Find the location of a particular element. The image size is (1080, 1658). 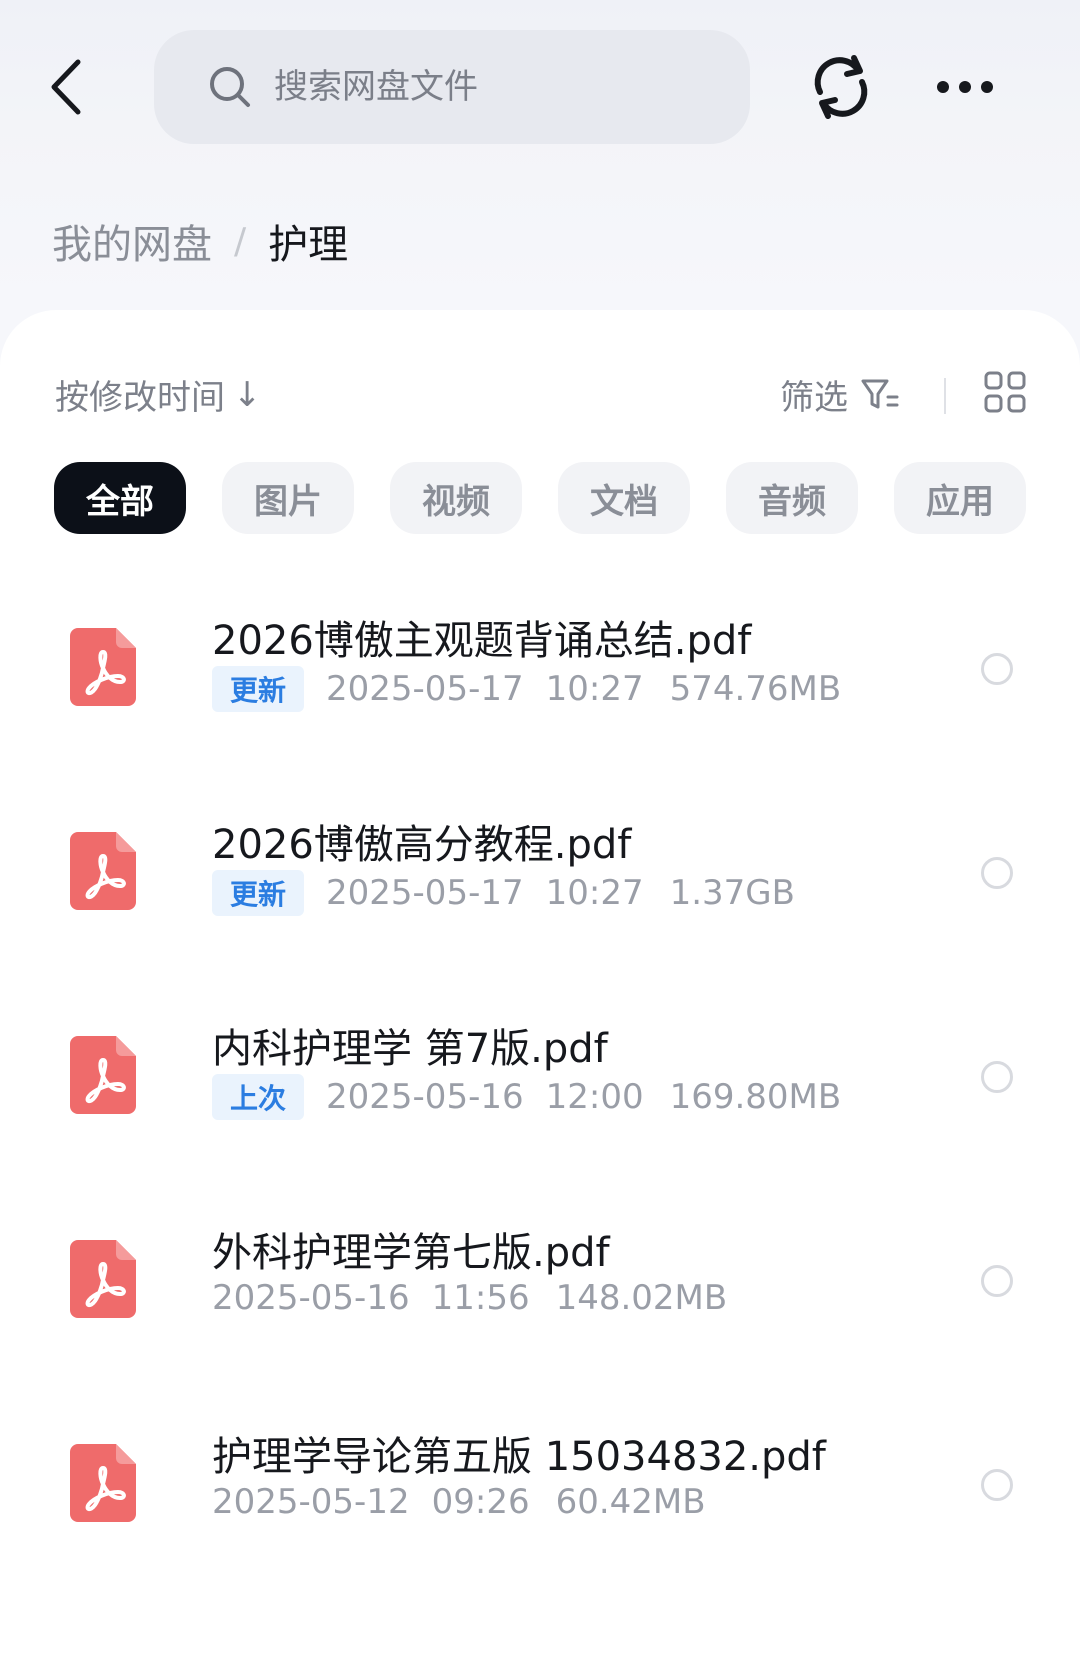

tab-apps: 应用 is located at coordinates (960, 498).